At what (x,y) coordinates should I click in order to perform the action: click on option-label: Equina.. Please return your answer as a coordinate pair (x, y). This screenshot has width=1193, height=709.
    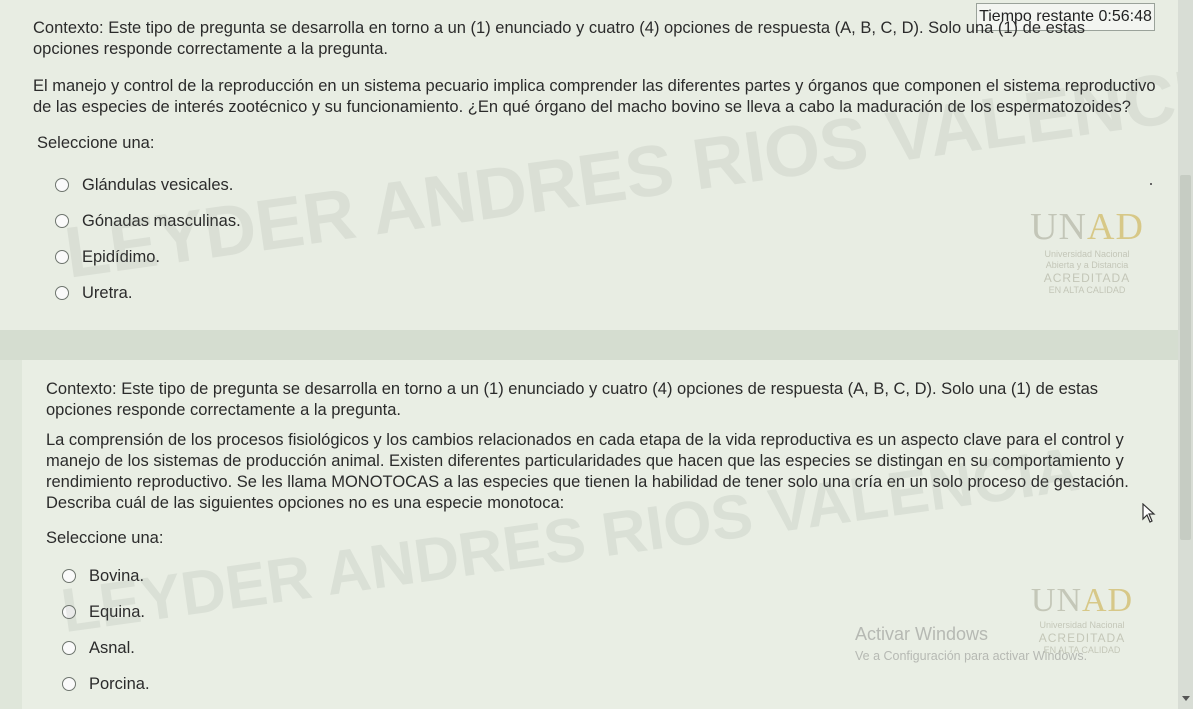
    Looking at the image, I should click on (117, 611).